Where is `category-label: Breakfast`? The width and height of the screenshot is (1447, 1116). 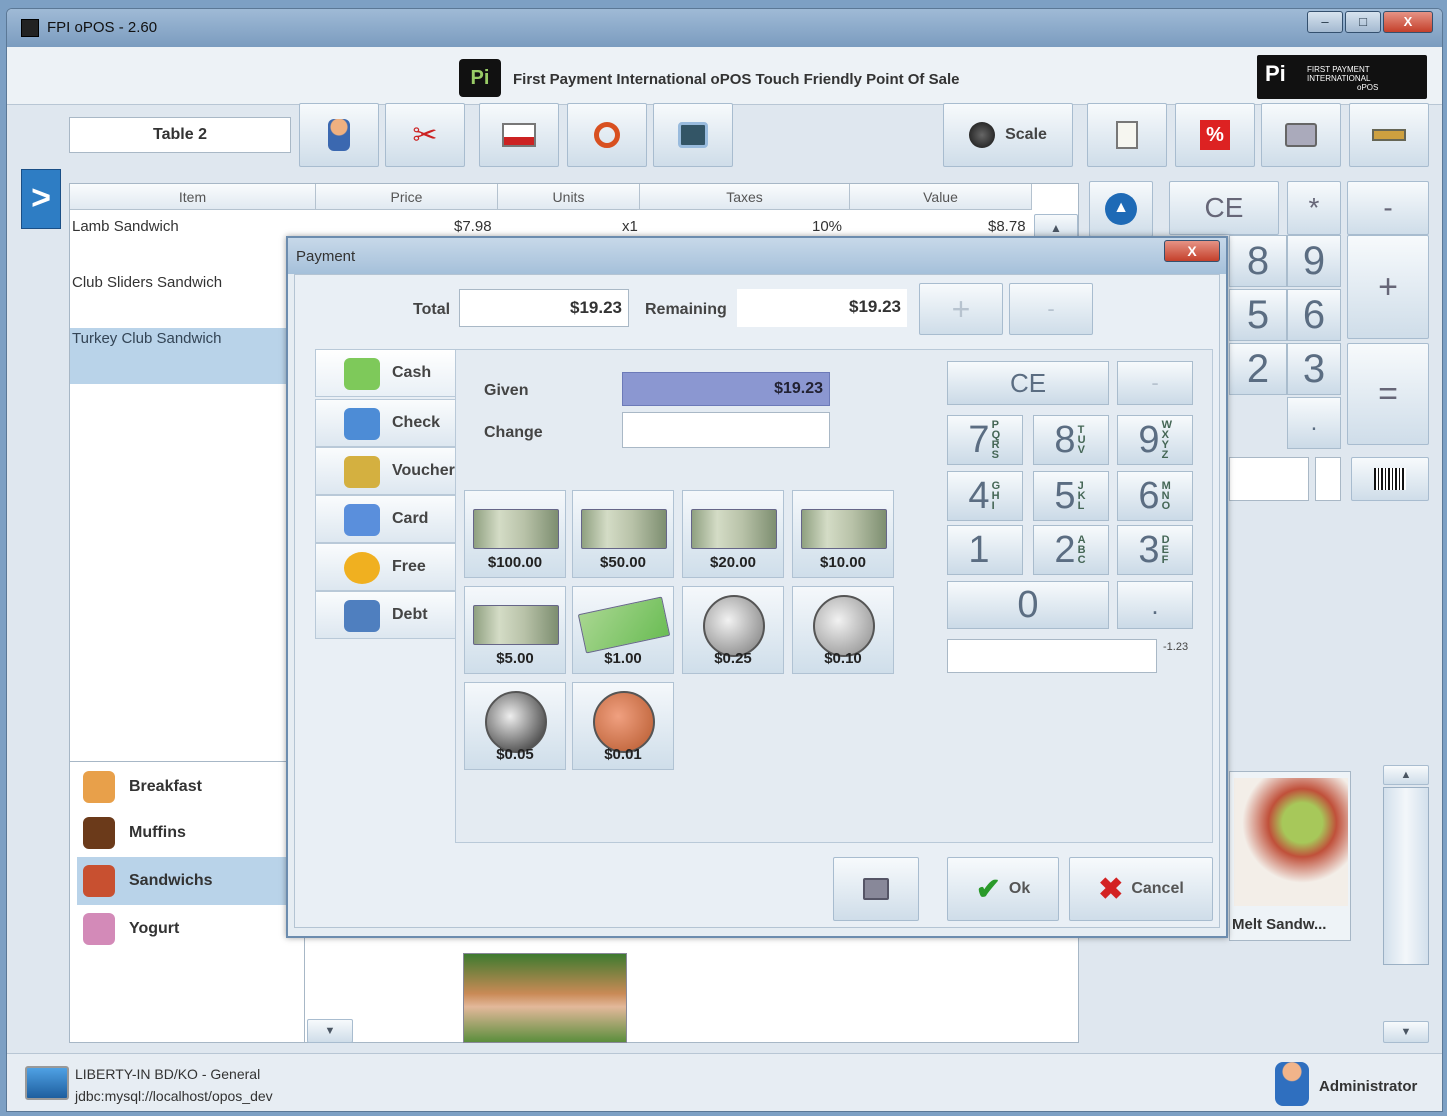
category-label: Breakfast is located at coordinates (165, 786).